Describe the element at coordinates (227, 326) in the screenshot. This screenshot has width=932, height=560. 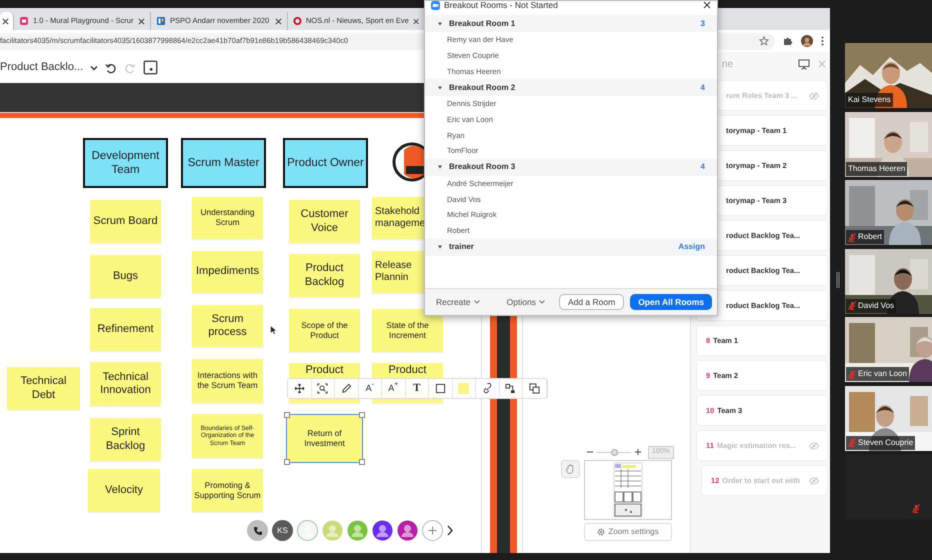
I see `sticky-note: Scrum process` at that location.